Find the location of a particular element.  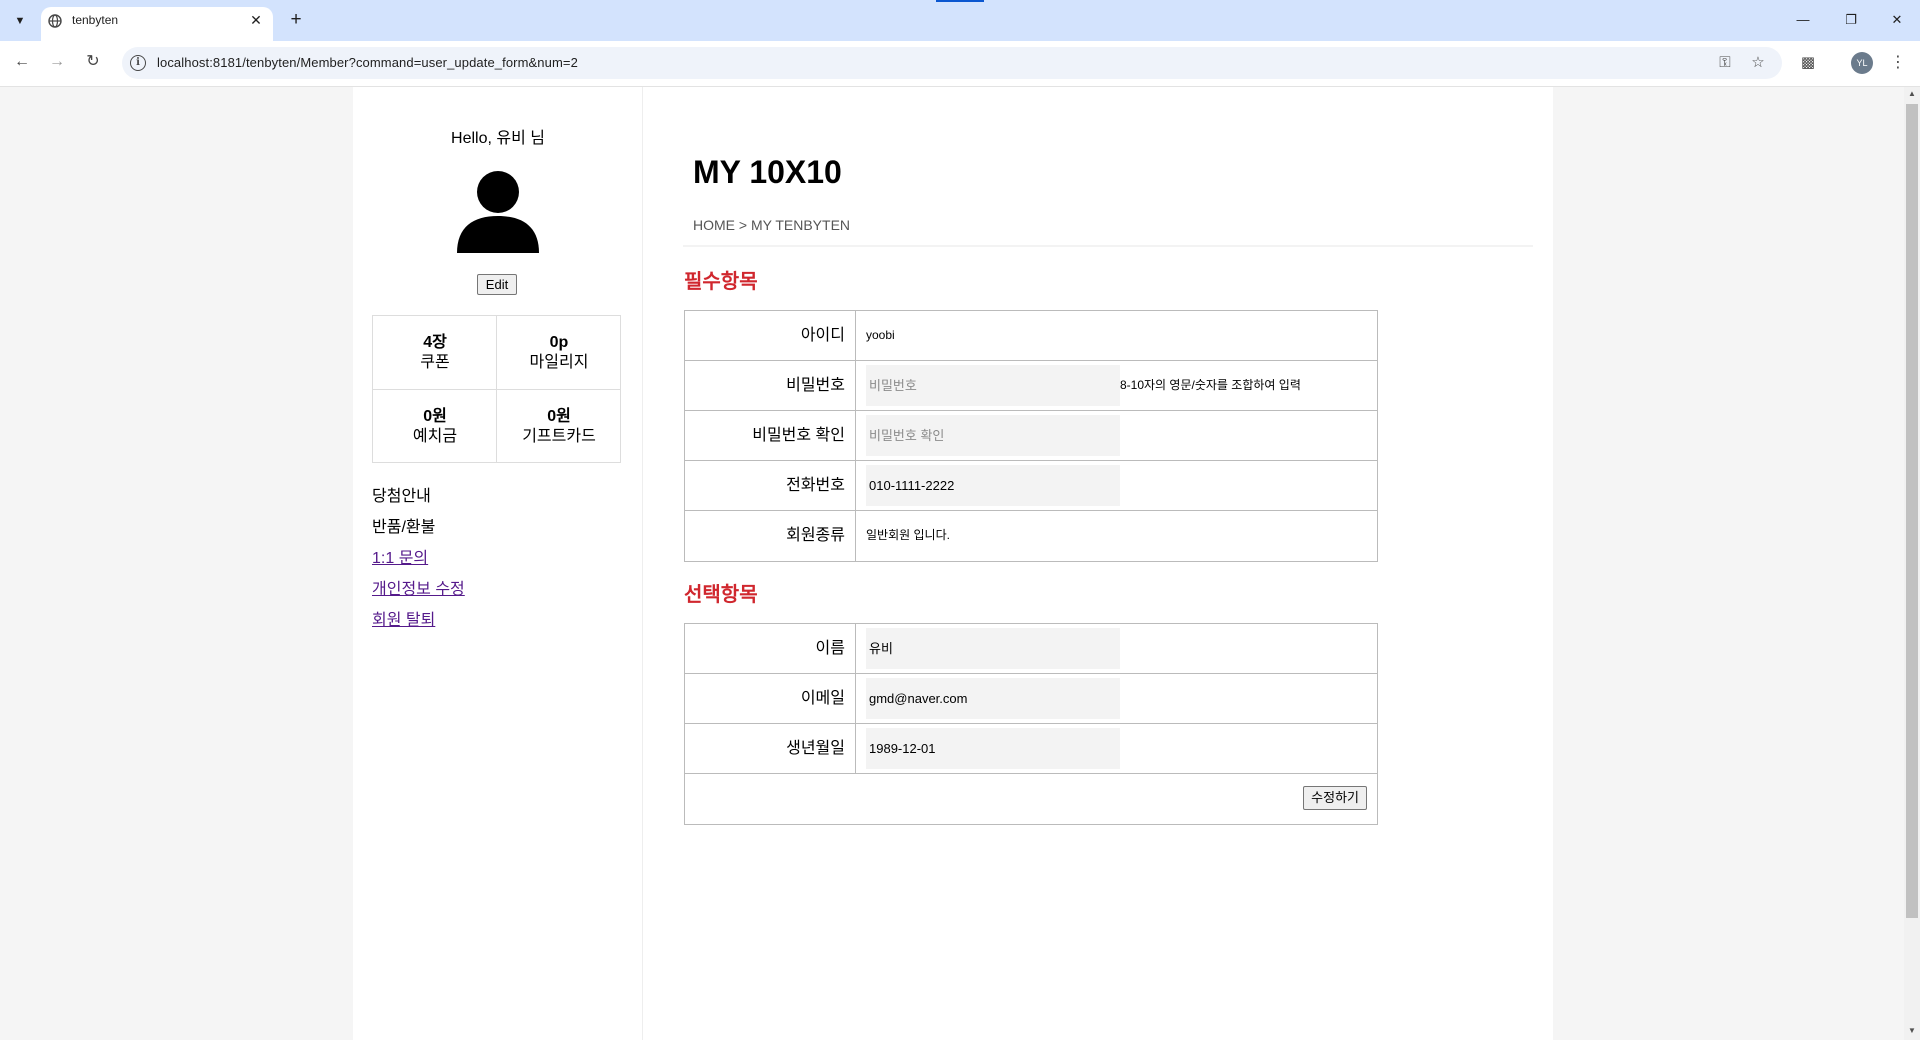

password-key-icon: ⚿ is located at coordinates (1725, 63).